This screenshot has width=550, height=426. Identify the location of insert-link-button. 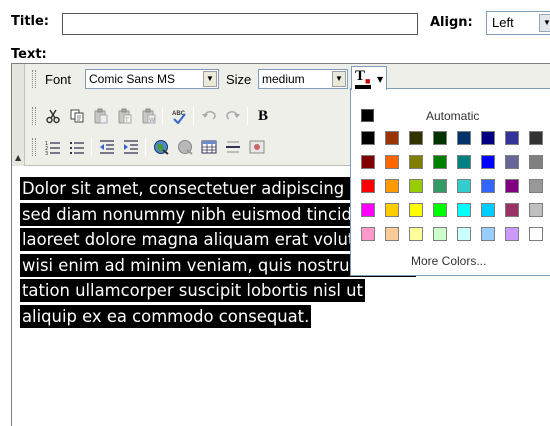
(161, 147).